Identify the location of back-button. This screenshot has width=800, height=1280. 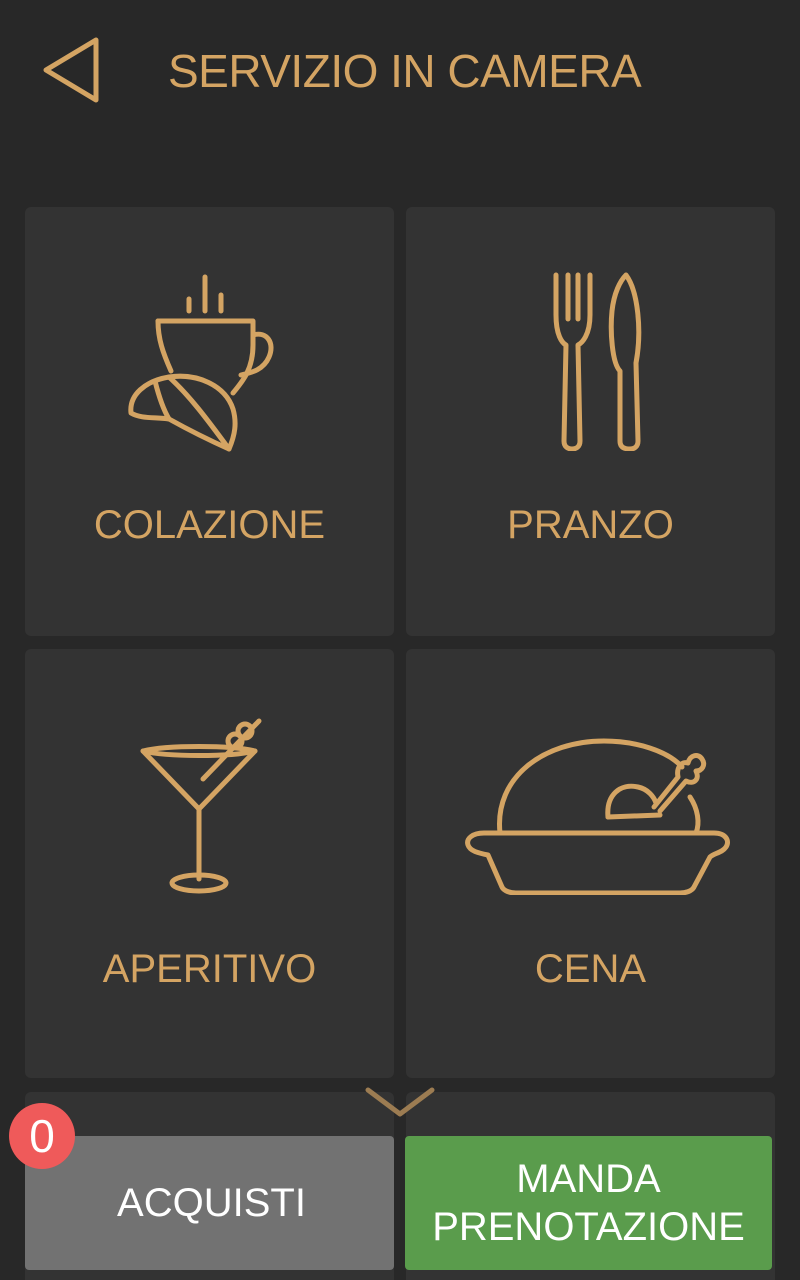
(72, 70).